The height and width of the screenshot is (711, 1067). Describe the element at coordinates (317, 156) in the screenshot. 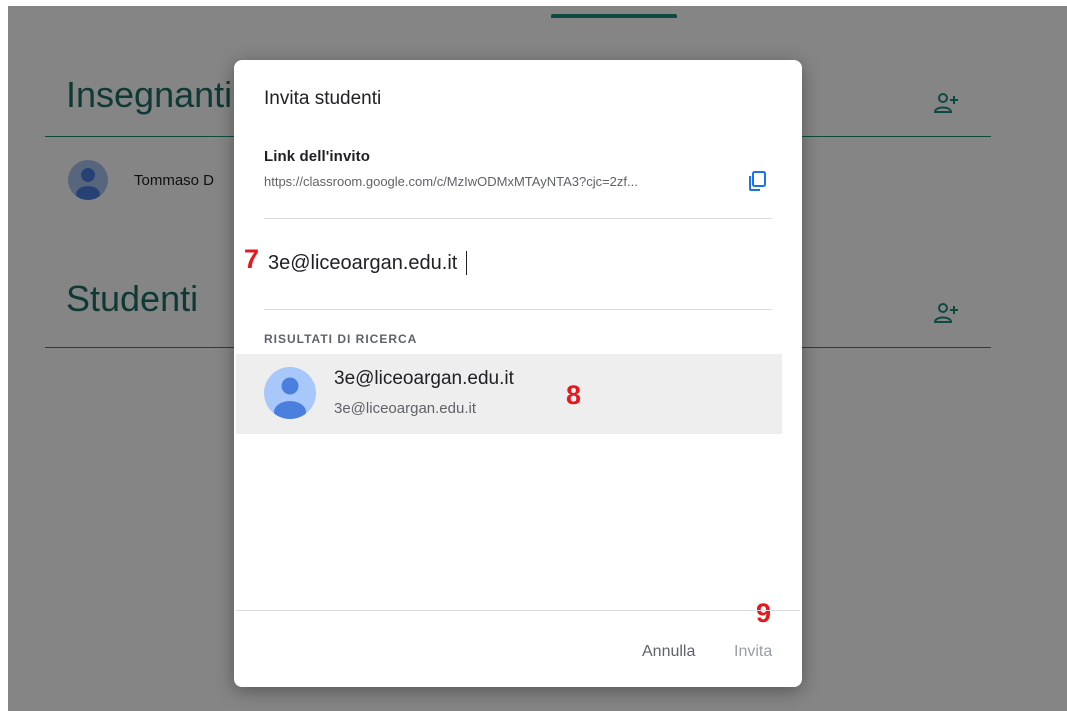

I see `invite-link-label: Link dell'invito` at that location.